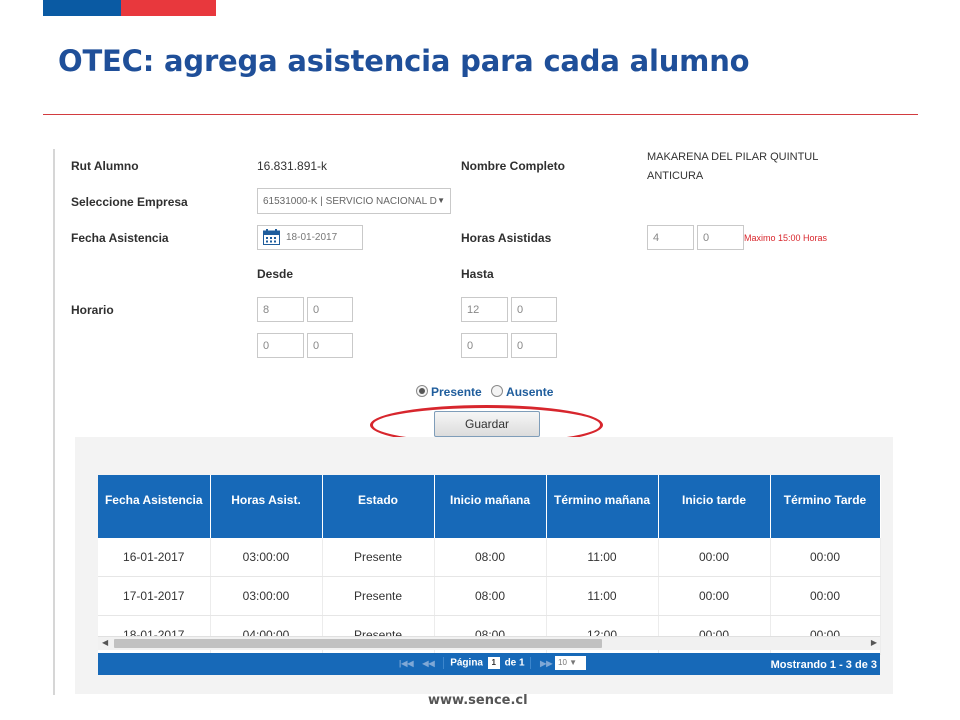 The width and height of the screenshot is (960, 720). Describe the element at coordinates (404, 61) in the screenshot. I see `page-title: OTEC: agrega asistencia para cada alumno` at that location.